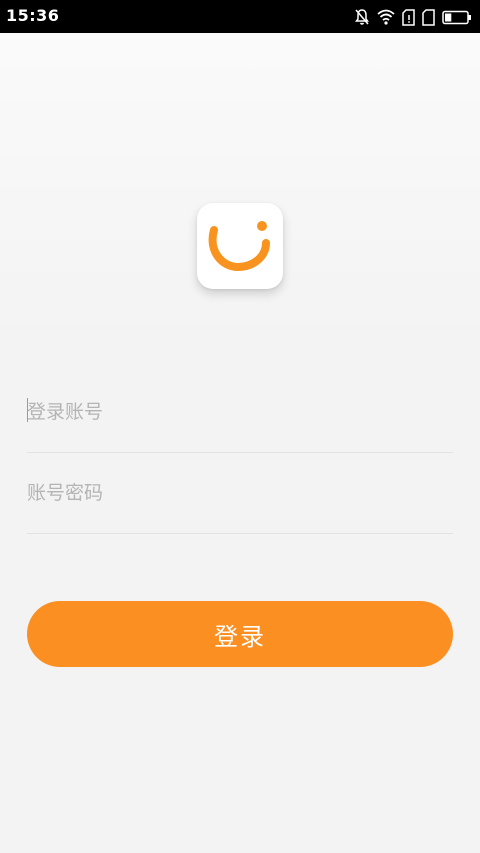  I want to click on login-button: 登录, so click(240, 634).